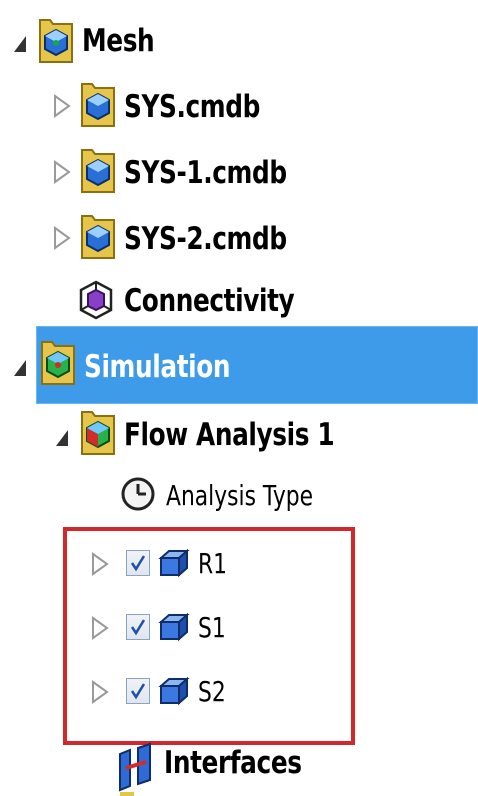 Image resolution: width=478 pixels, height=796 pixels. Describe the element at coordinates (209, 301) in the screenshot. I see `tree-label-connectivity: Connectivity` at that location.